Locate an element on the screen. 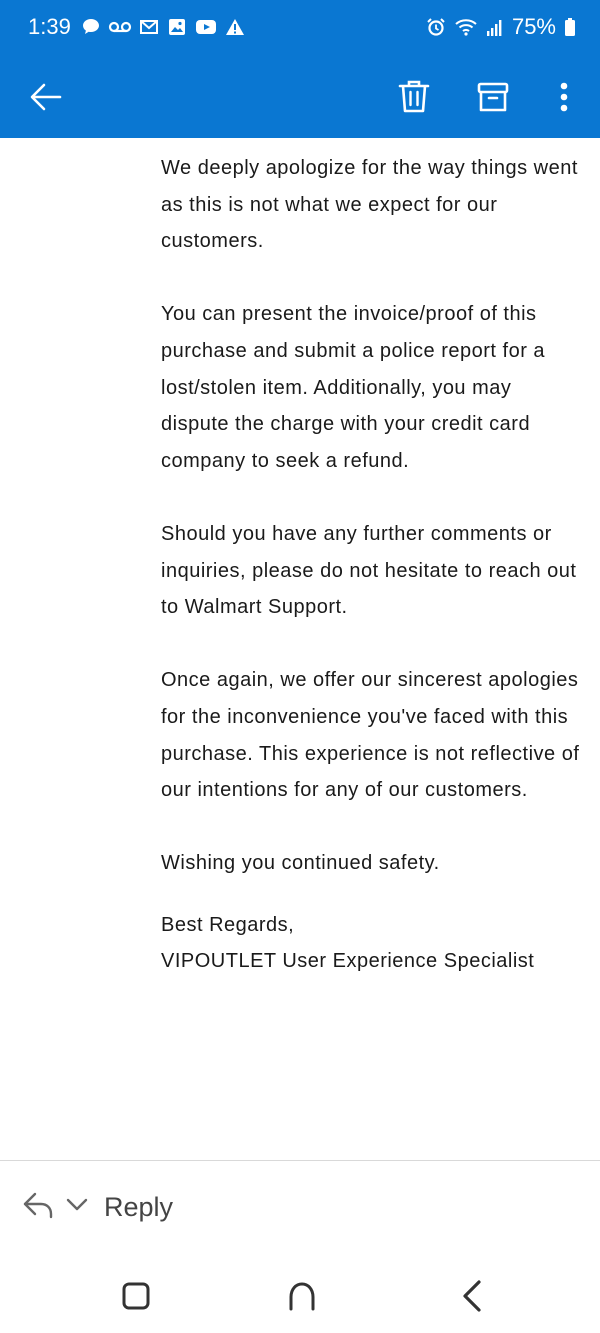 This screenshot has width=600, height=1333. recents-icon is located at coordinates (136, 1296).